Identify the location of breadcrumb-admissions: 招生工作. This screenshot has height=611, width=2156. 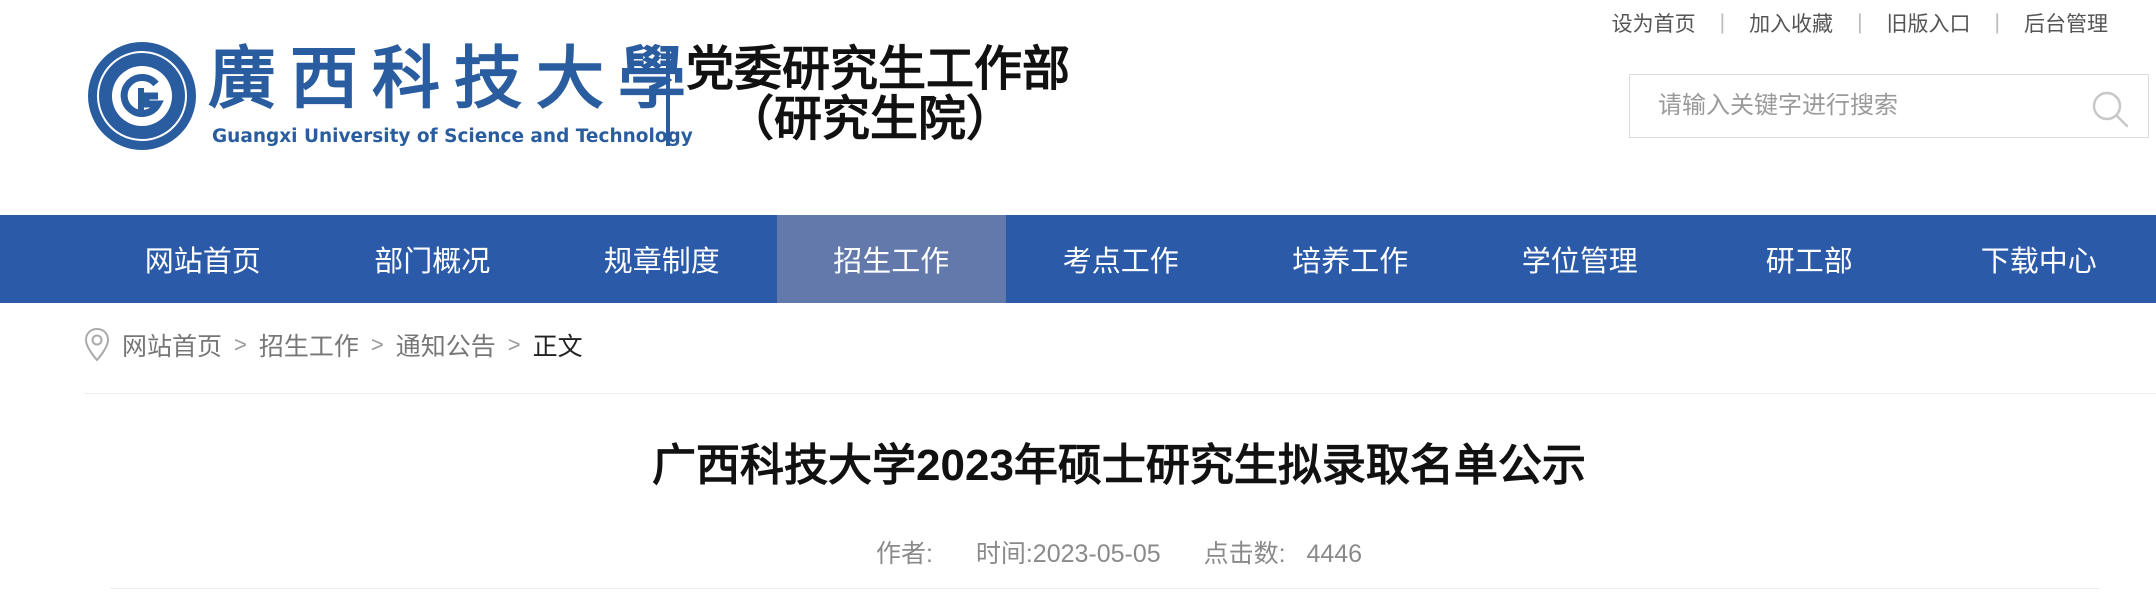
(309, 345).